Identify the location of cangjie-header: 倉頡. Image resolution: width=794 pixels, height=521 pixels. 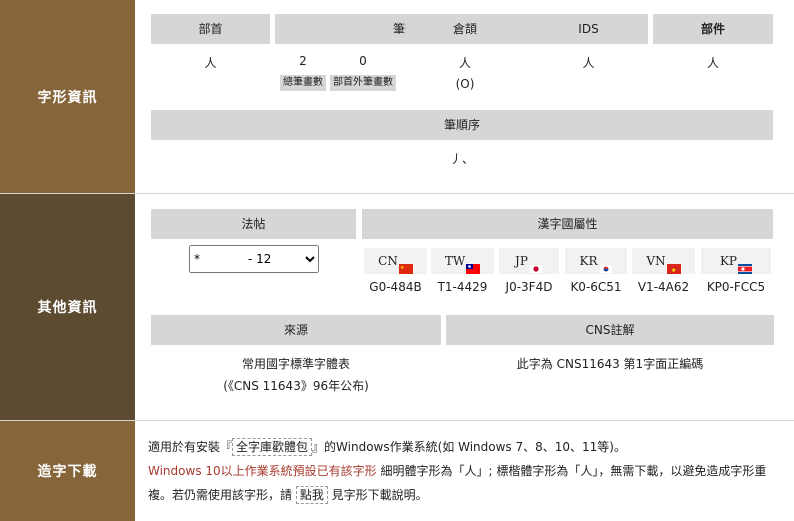
(465, 29).